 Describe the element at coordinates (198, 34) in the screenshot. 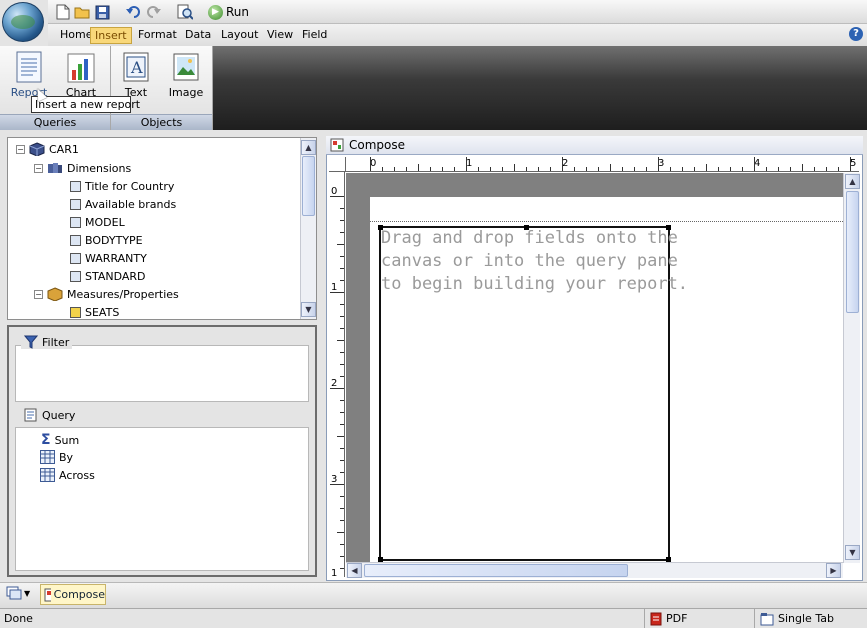

I see `menu-data: Data` at that location.